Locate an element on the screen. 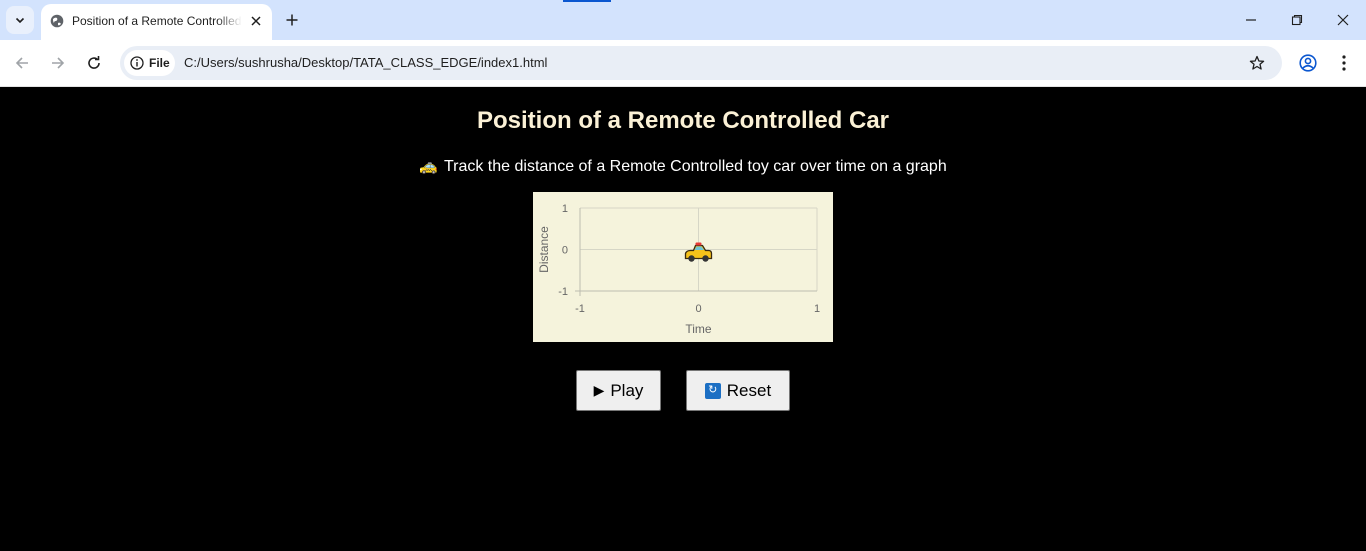  y-tick-label: -1 is located at coordinates (563, 292).